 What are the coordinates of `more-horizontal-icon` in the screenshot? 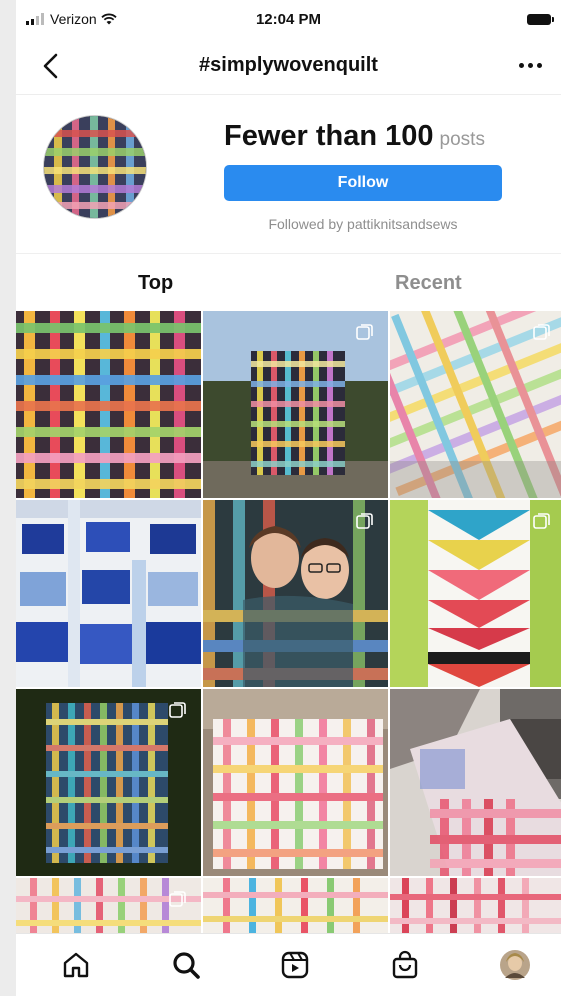 It's located at (530, 65).